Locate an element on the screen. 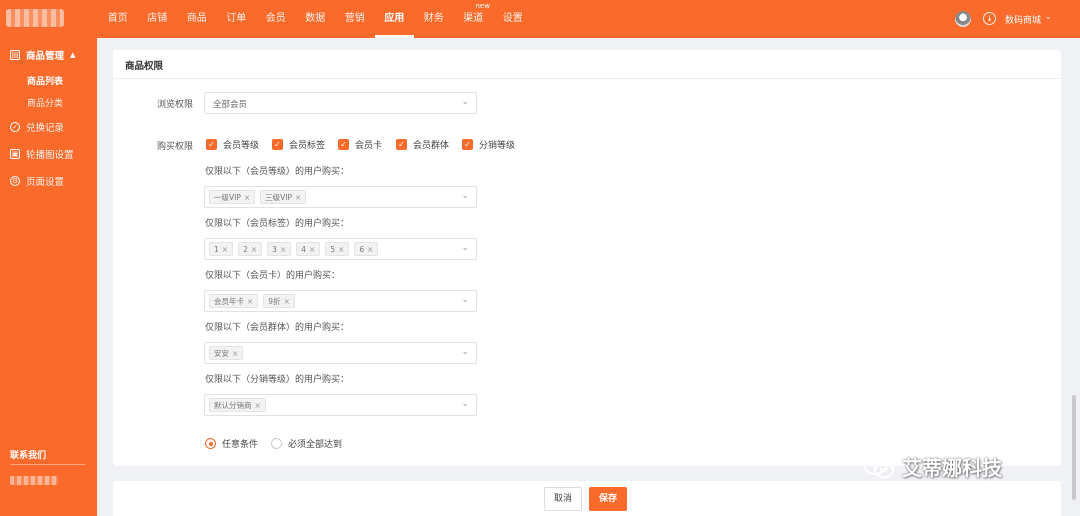 The height and width of the screenshot is (516, 1080). checkbox-label: 分销等级 is located at coordinates (497, 146).